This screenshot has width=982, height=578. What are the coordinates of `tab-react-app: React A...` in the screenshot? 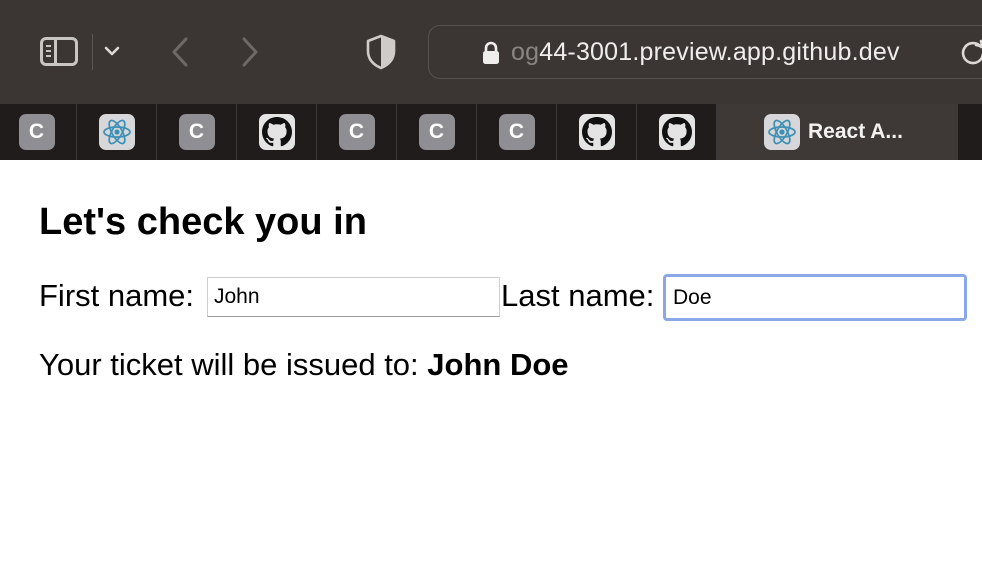 It's located at (838, 132).